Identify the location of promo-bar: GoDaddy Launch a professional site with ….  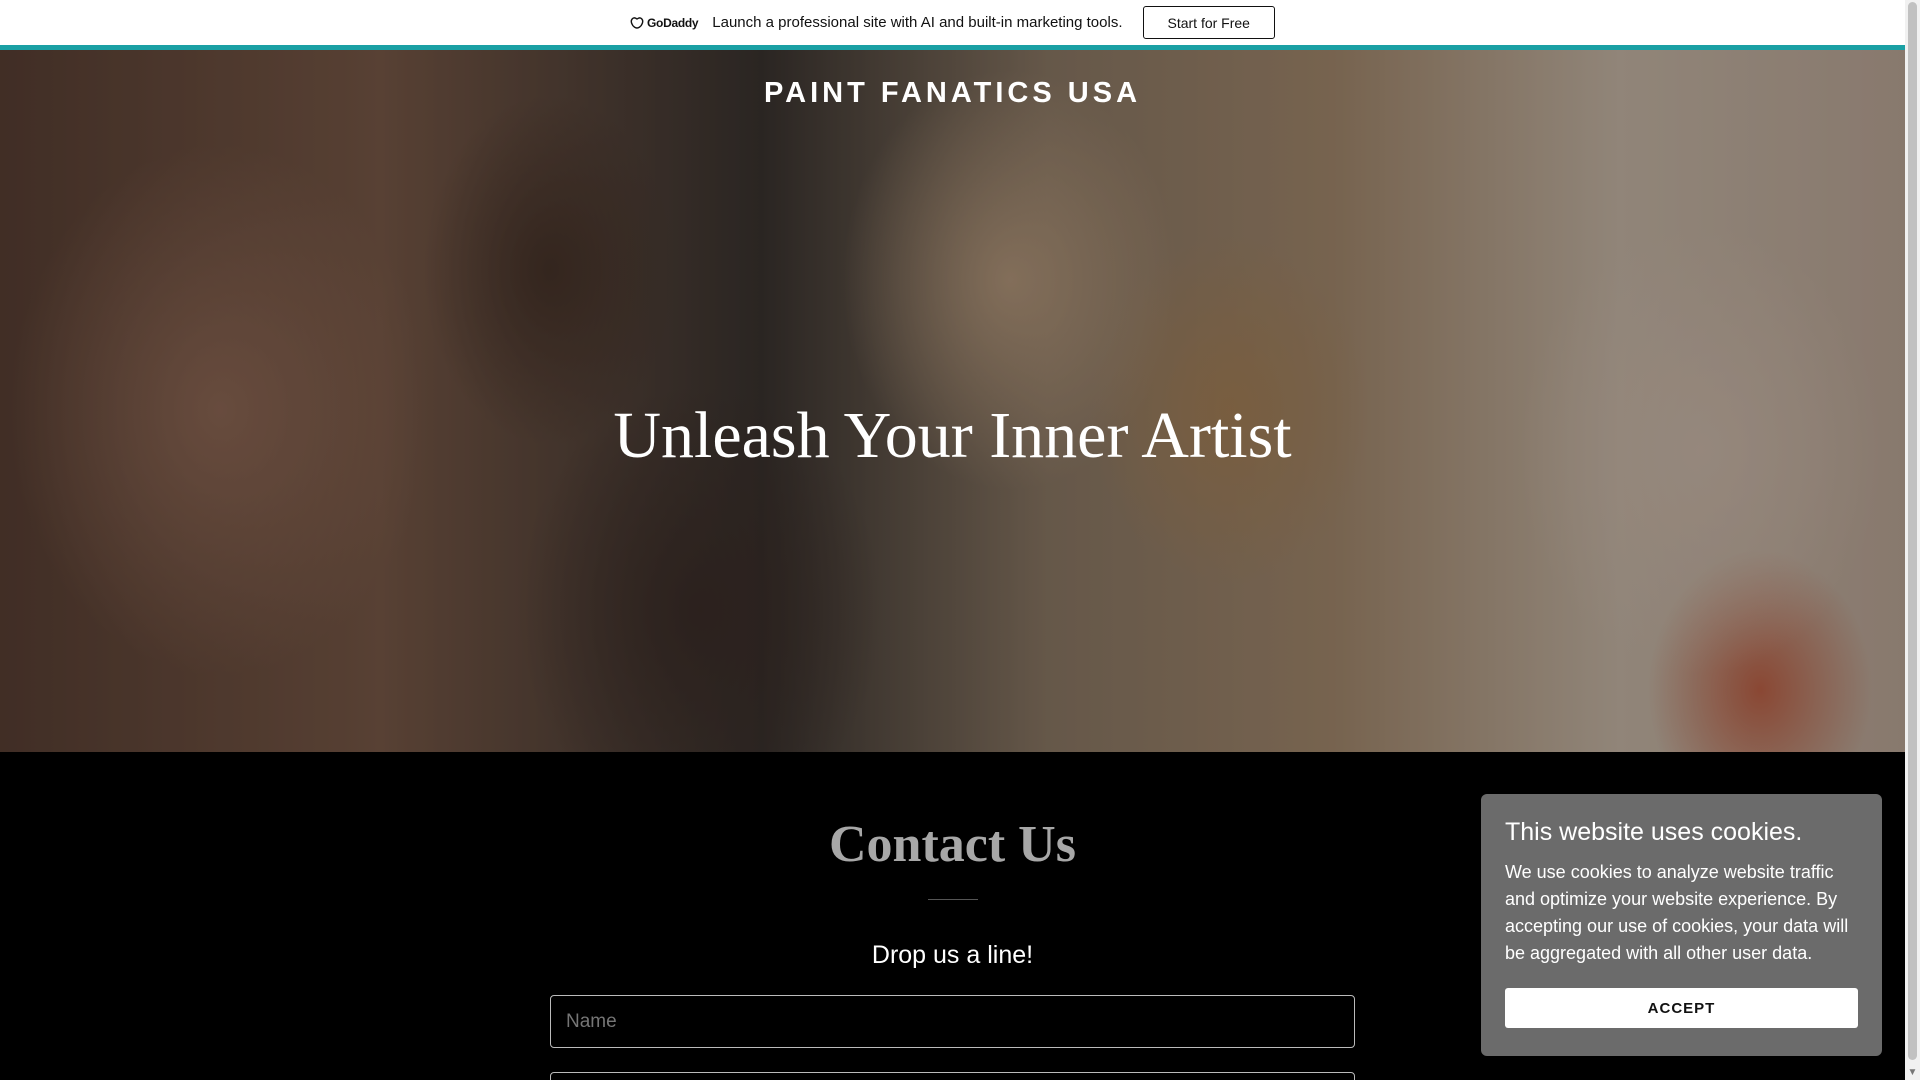
(952, 22).